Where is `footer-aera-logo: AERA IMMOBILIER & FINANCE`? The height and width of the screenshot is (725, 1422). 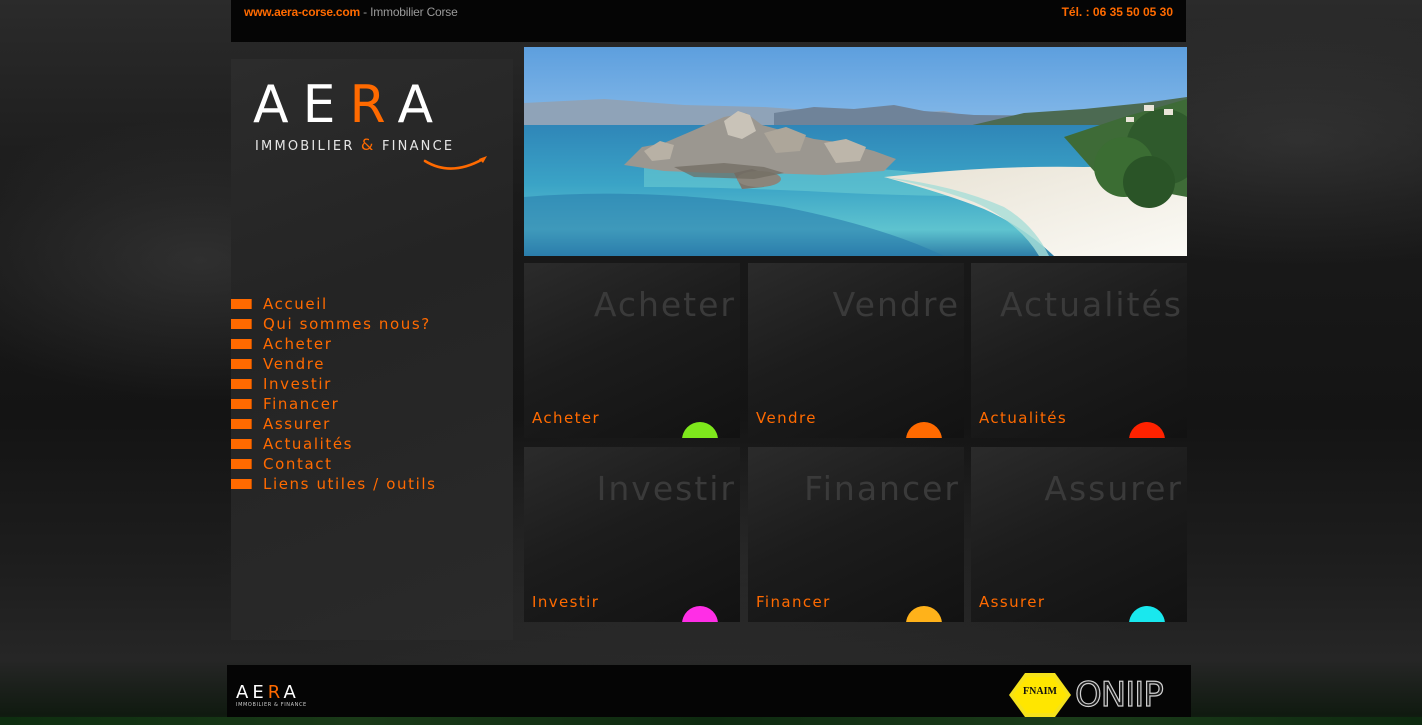
footer-aera-logo: AERA IMMOBILIER & FINANCE is located at coordinates (276, 698).